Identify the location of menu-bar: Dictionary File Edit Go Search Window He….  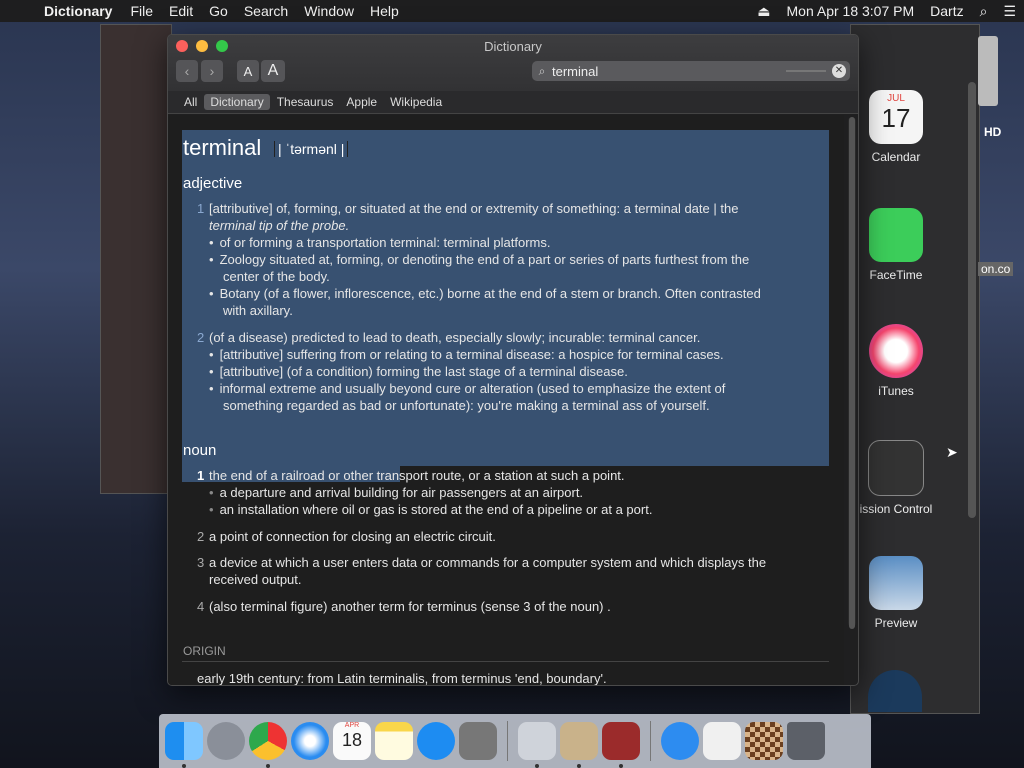
(512, 11).